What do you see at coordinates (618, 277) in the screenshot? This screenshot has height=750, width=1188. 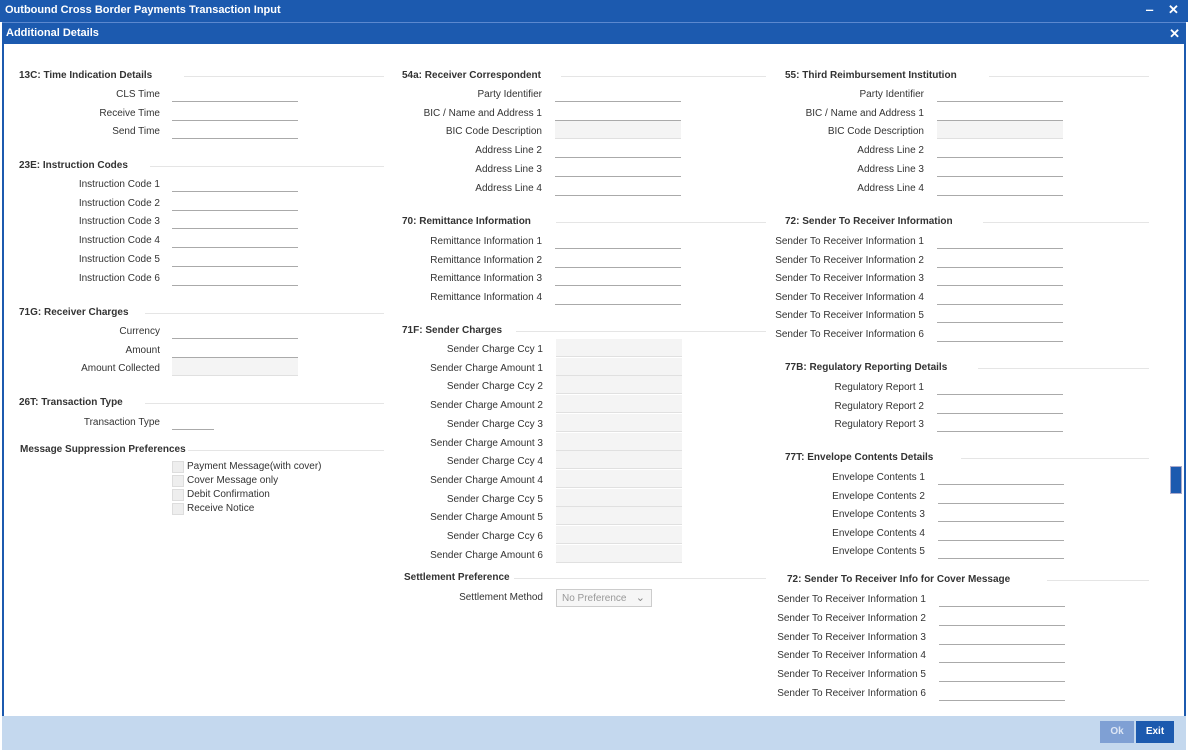 I see `remittance-information-3-field` at bounding box center [618, 277].